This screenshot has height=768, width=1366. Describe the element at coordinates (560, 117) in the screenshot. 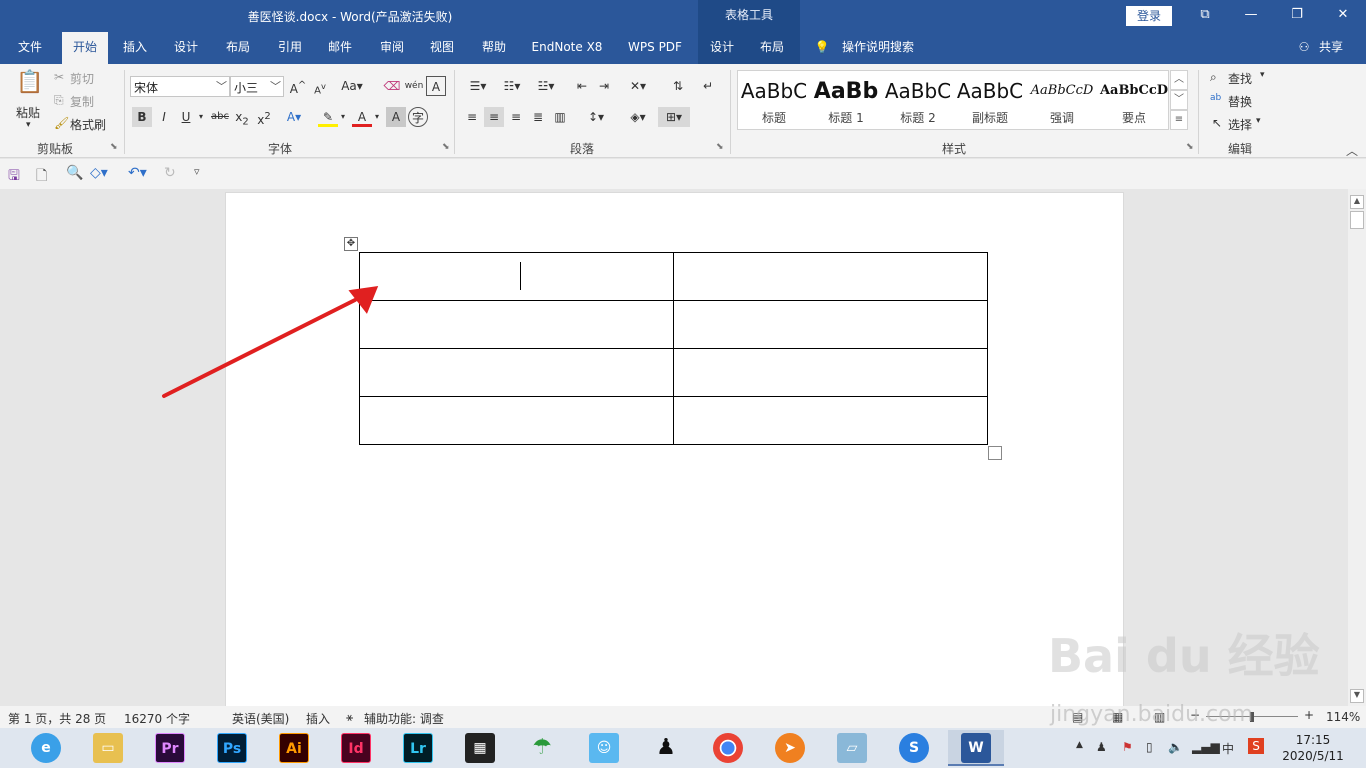

I see `distributed-icon: ▥` at that location.